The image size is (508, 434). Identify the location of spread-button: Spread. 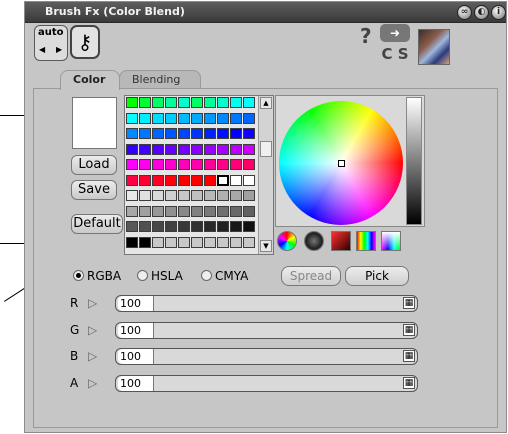
(311, 276).